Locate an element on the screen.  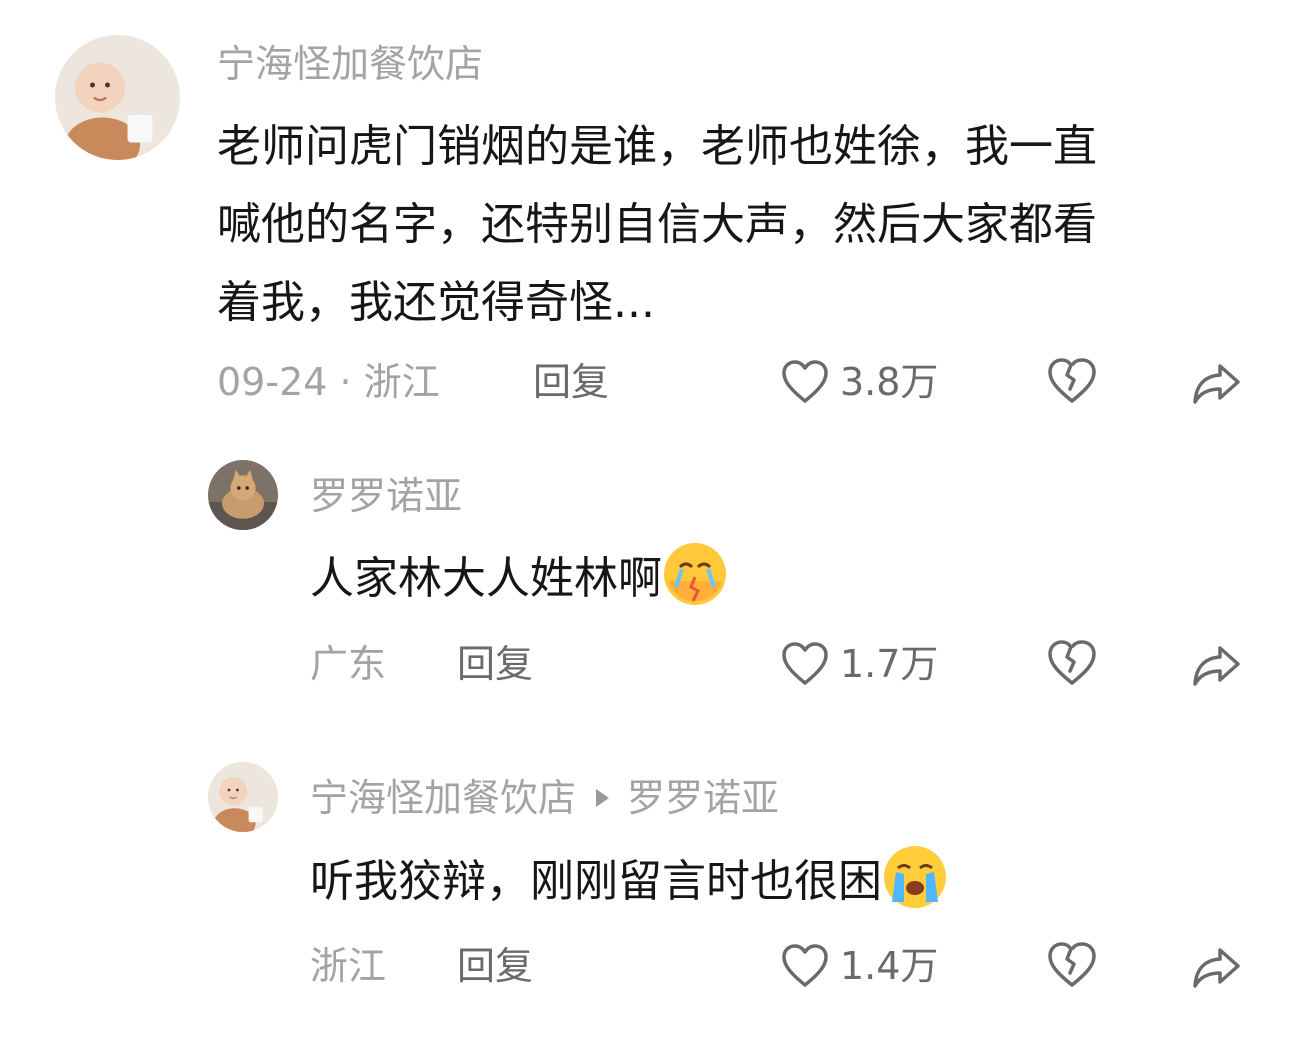
like-count: 3.8万 is located at coordinates (889, 382).